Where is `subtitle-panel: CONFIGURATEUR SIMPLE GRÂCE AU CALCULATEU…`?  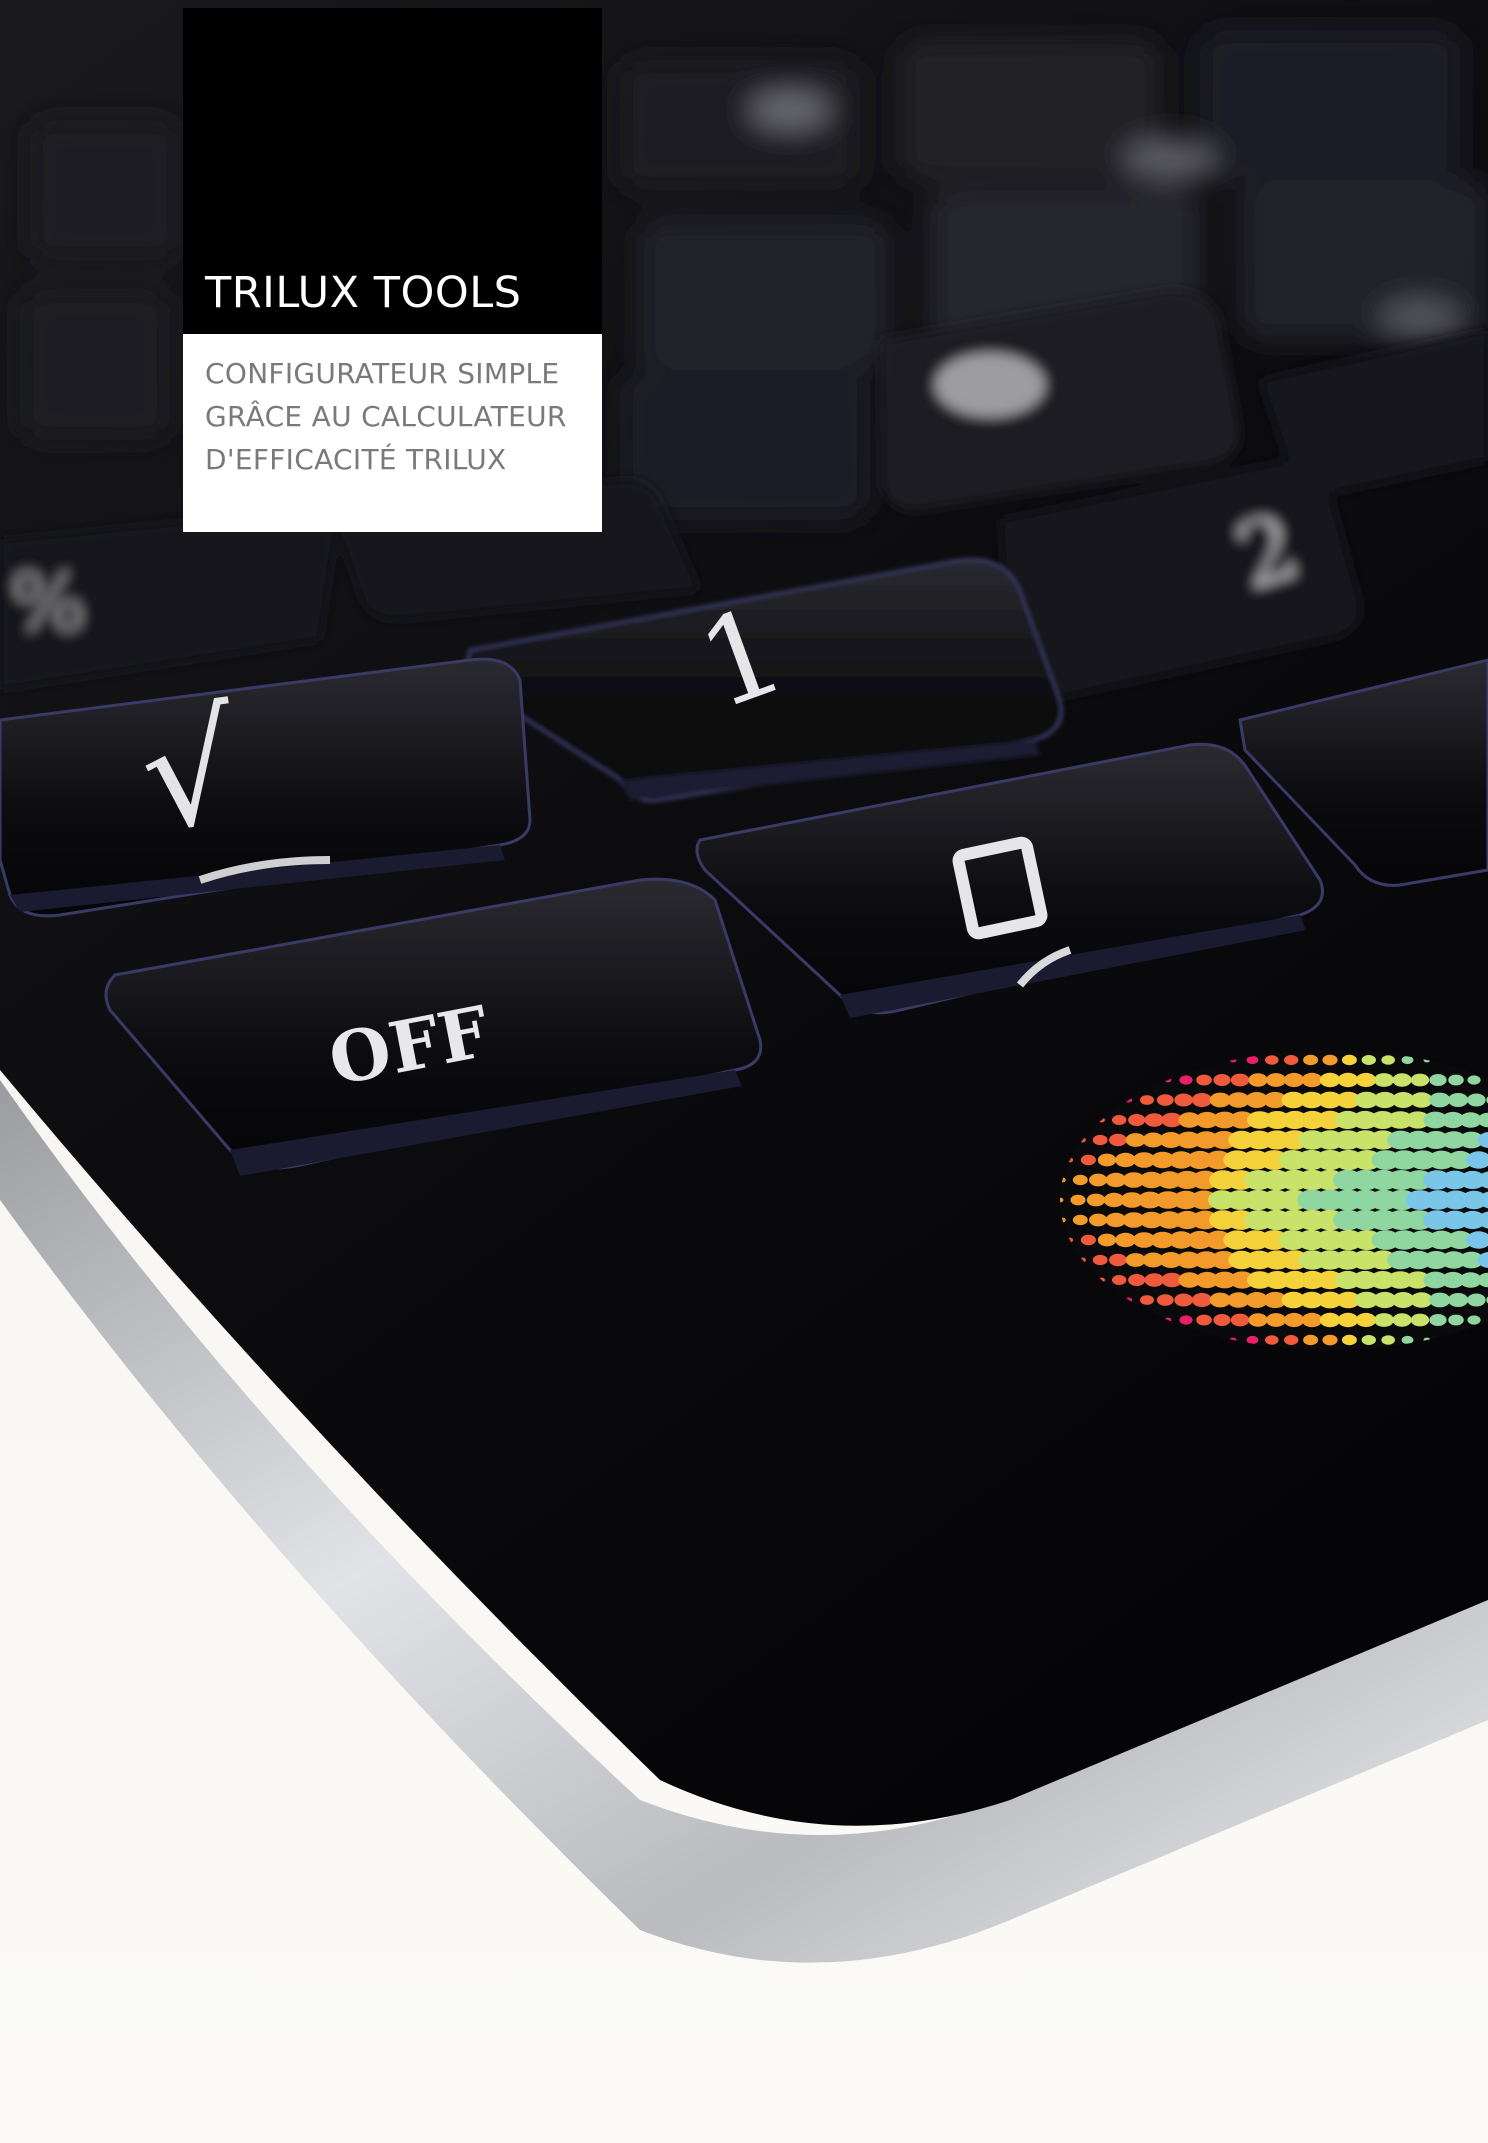
subtitle-panel: CONFIGURATEUR SIMPLE GRÂCE AU CALCULATEU… is located at coordinates (392, 433).